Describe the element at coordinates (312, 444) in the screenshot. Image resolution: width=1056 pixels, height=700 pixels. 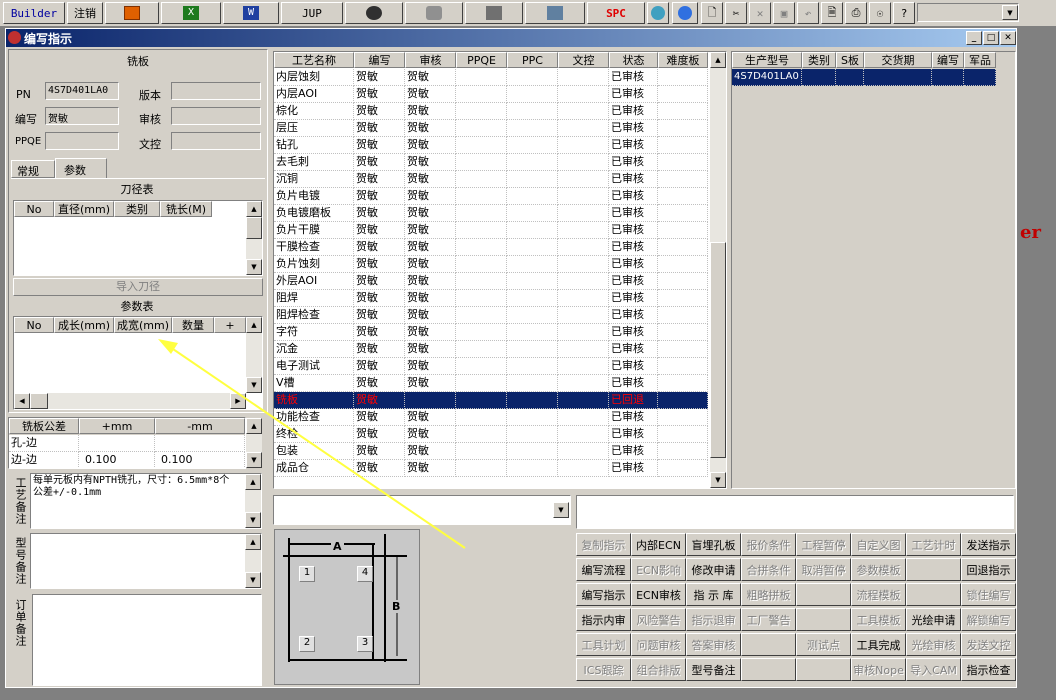
I see `annotation-arrow` at that location.